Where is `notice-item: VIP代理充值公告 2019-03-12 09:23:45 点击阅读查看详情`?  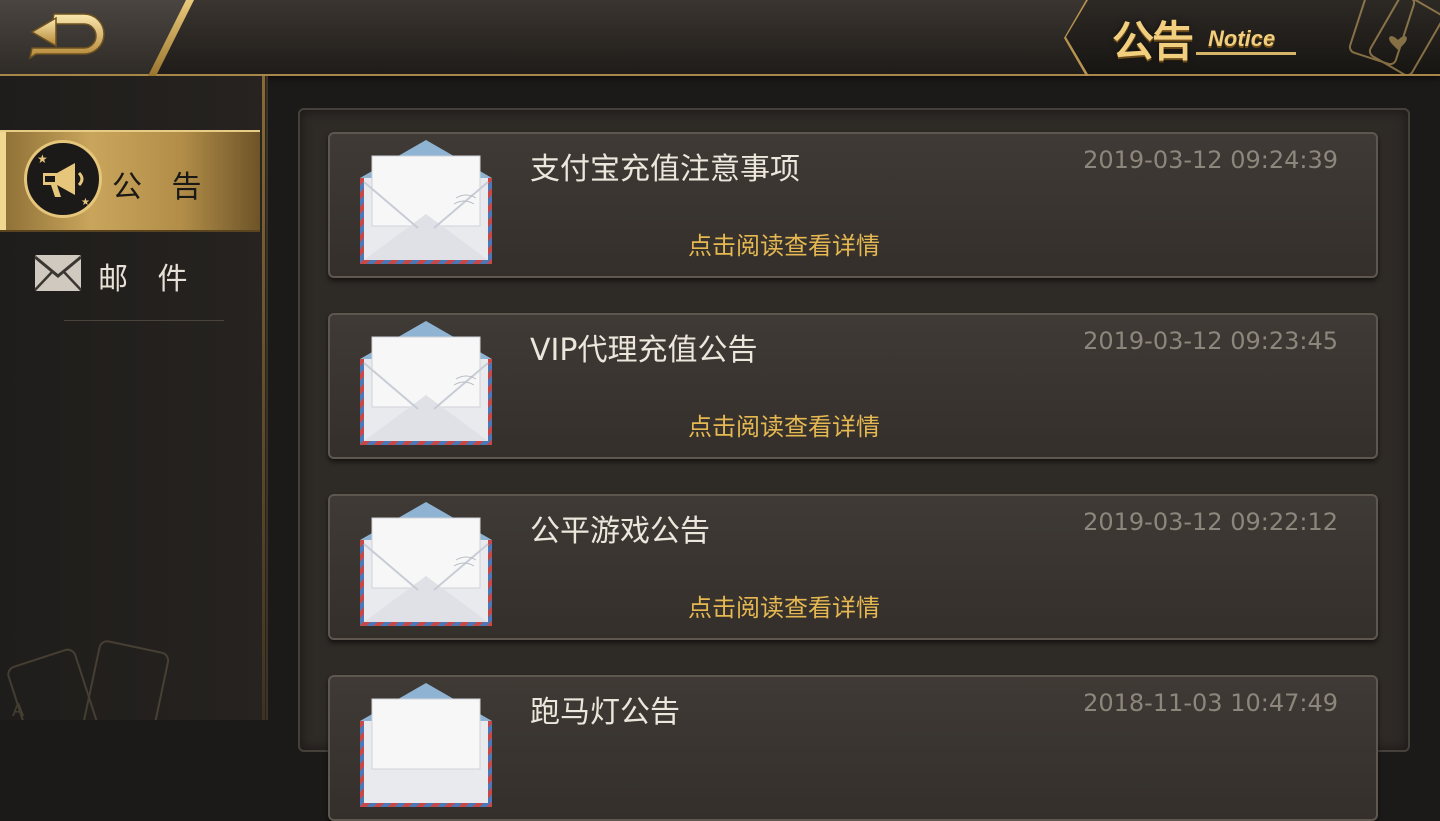 notice-item: VIP代理充值公告 2019-03-12 09:23:45 点击阅读查看详情 is located at coordinates (853, 386).